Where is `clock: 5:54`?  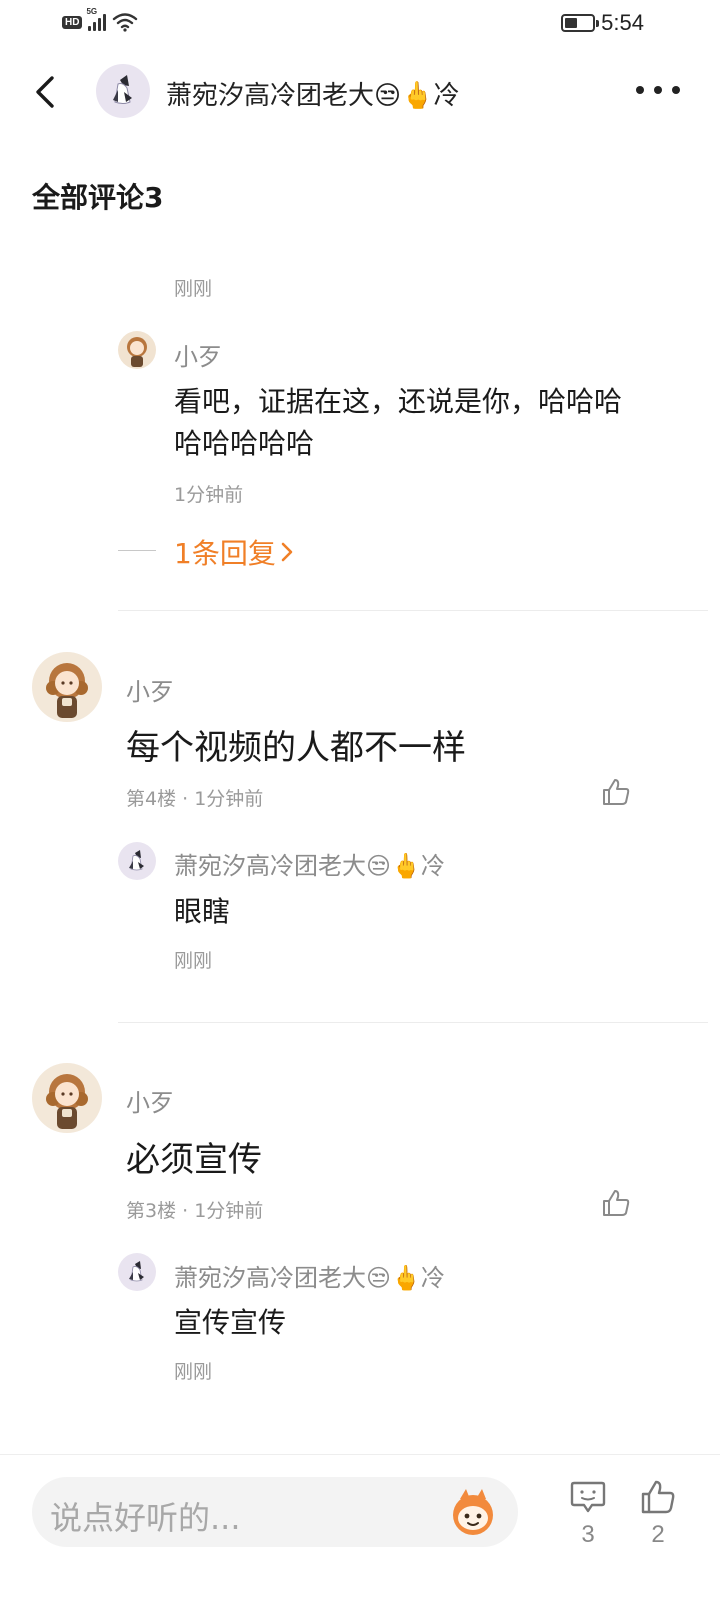 clock: 5:54 is located at coordinates (622, 22).